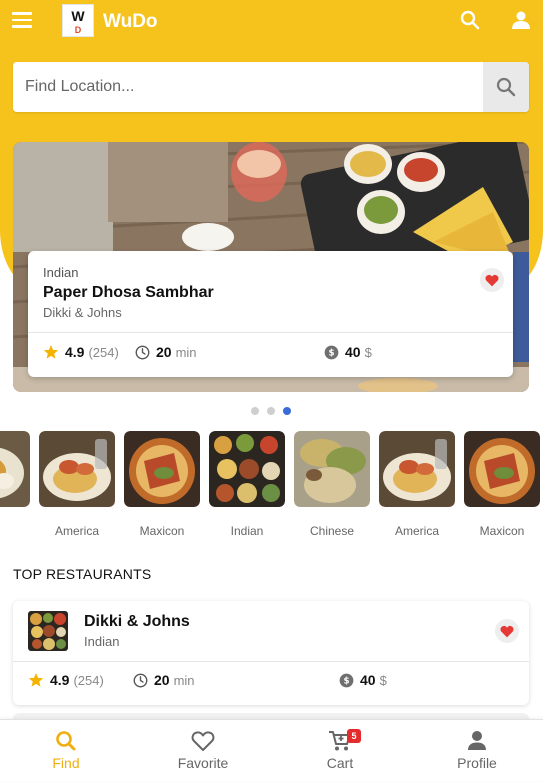  I want to click on location-search-bar, so click(271, 87).